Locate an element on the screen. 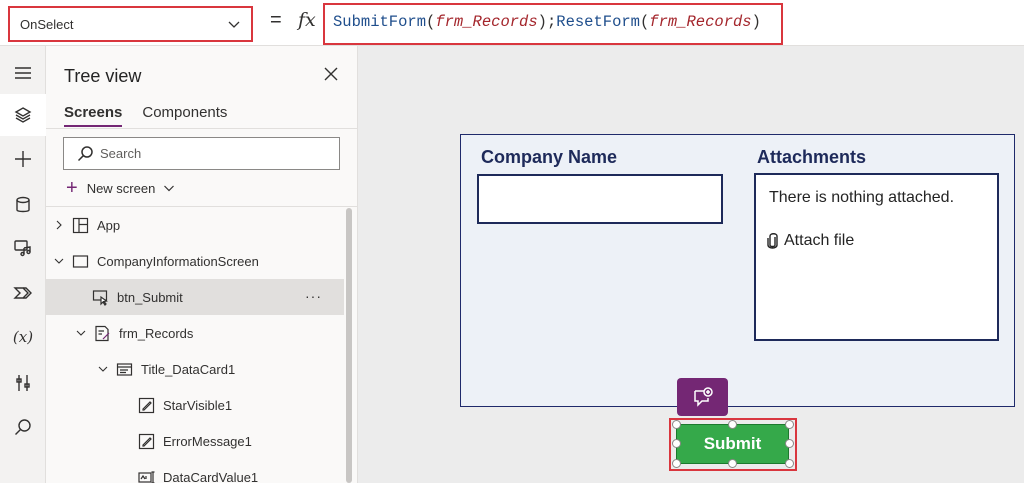 The width and height of the screenshot is (1024, 483). divider is located at coordinates (202, 128).